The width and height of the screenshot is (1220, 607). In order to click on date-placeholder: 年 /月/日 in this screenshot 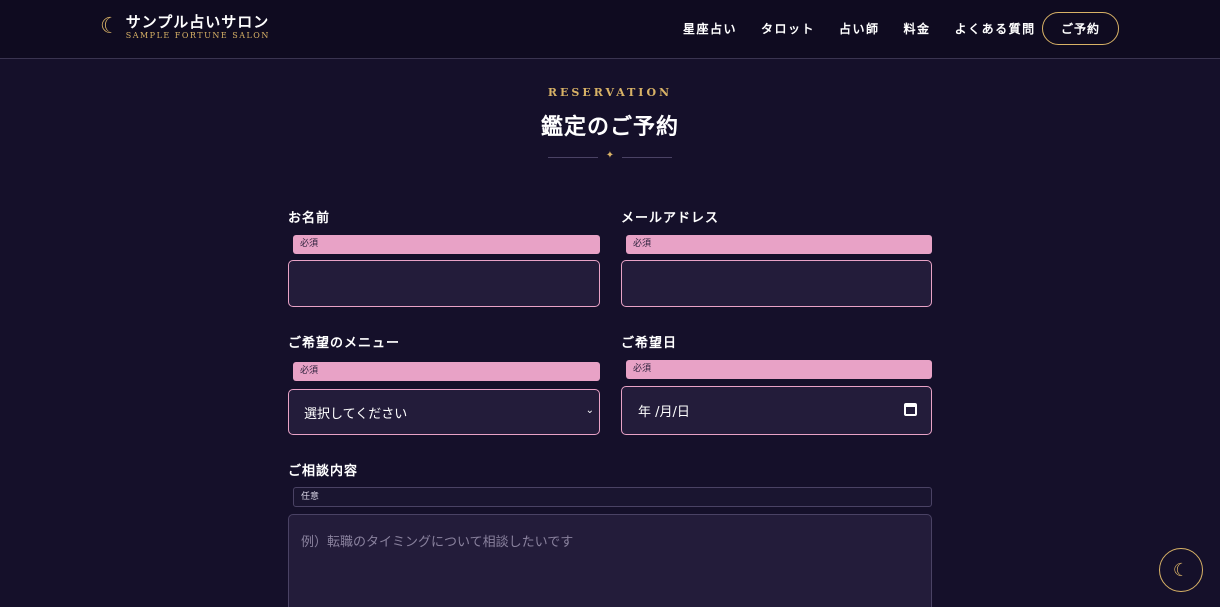, I will do `click(664, 412)`.